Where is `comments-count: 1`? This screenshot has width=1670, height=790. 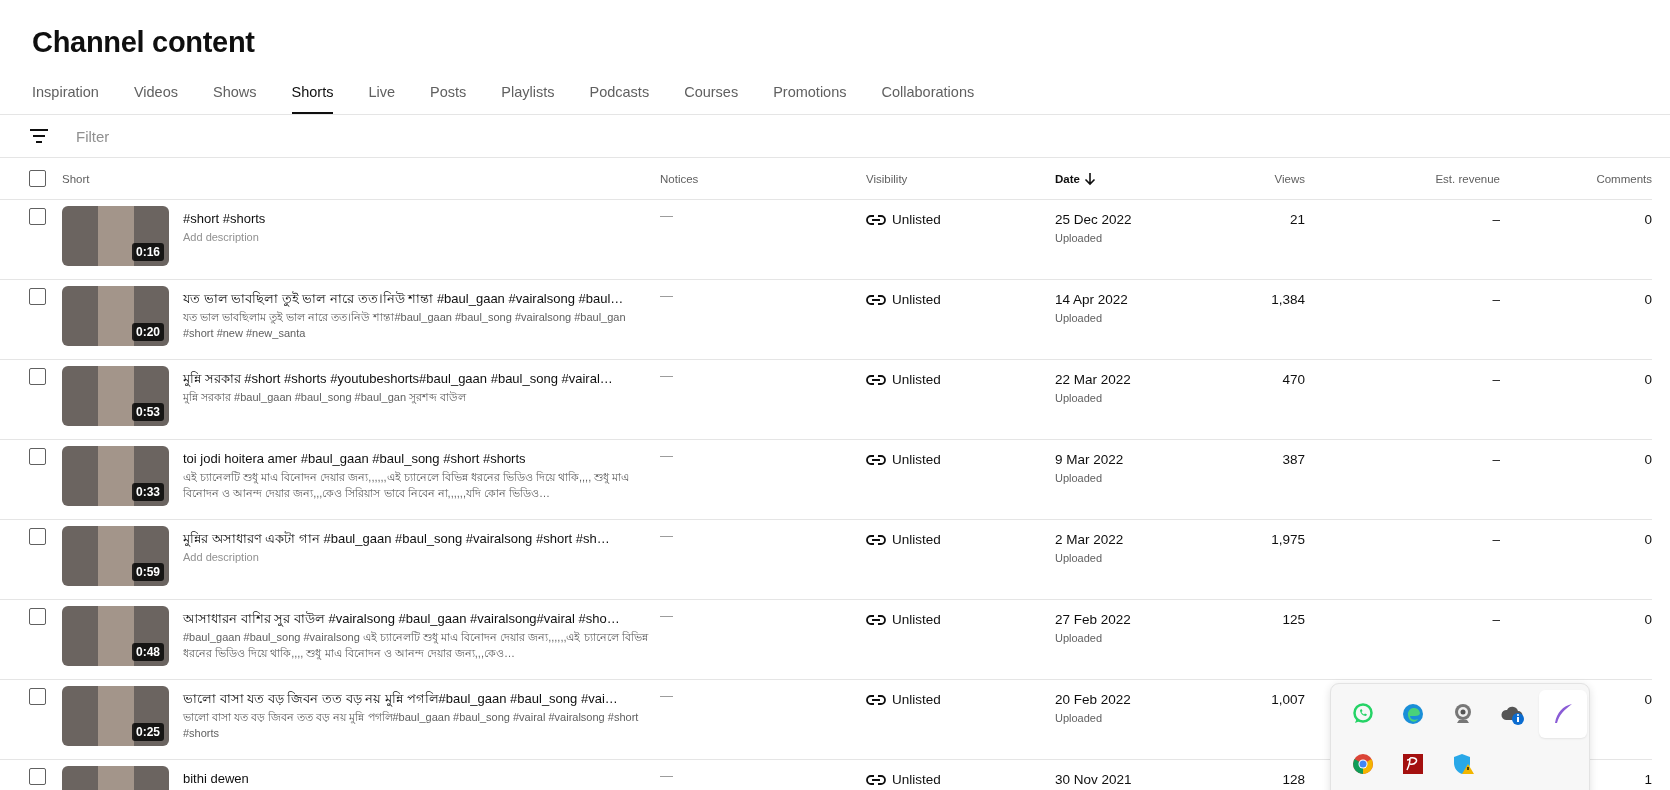 comments-count: 1 is located at coordinates (1648, 779).